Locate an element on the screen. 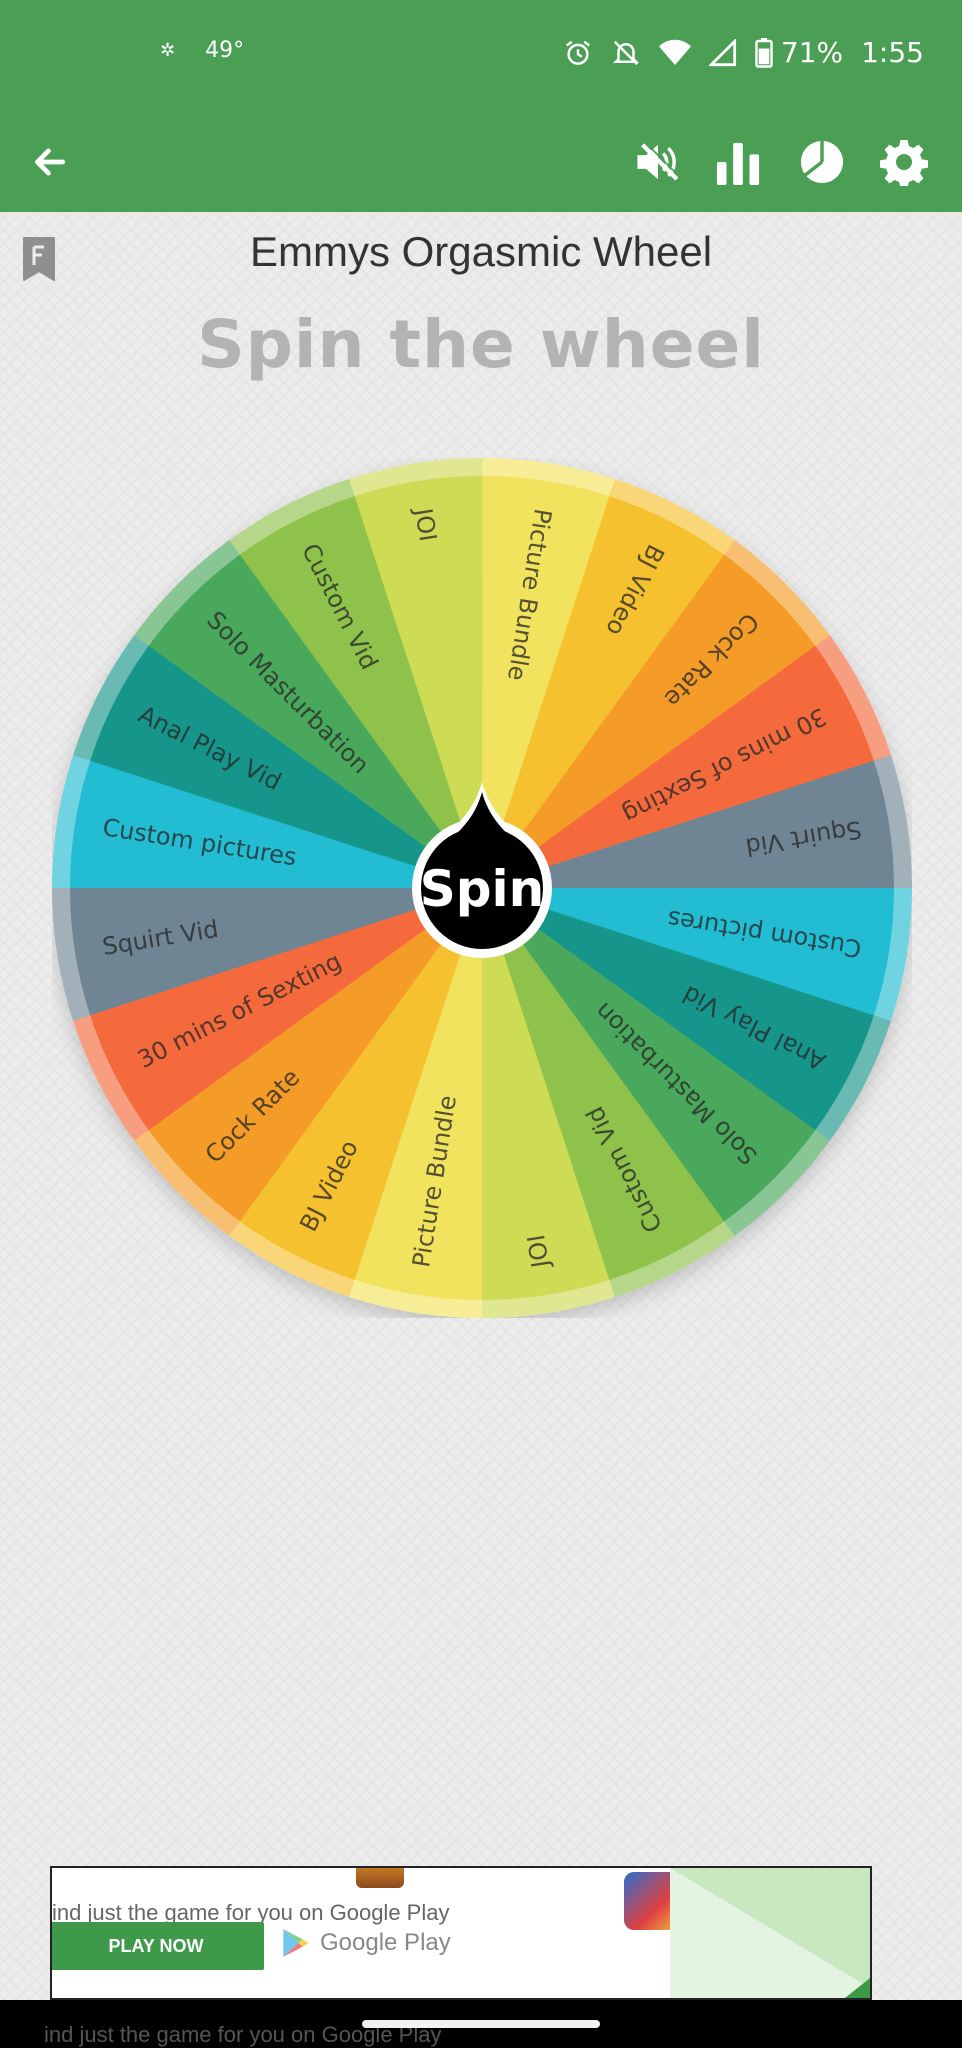 The image size is (962, 2048). alarm-icon is located at coordinates (578, 53).